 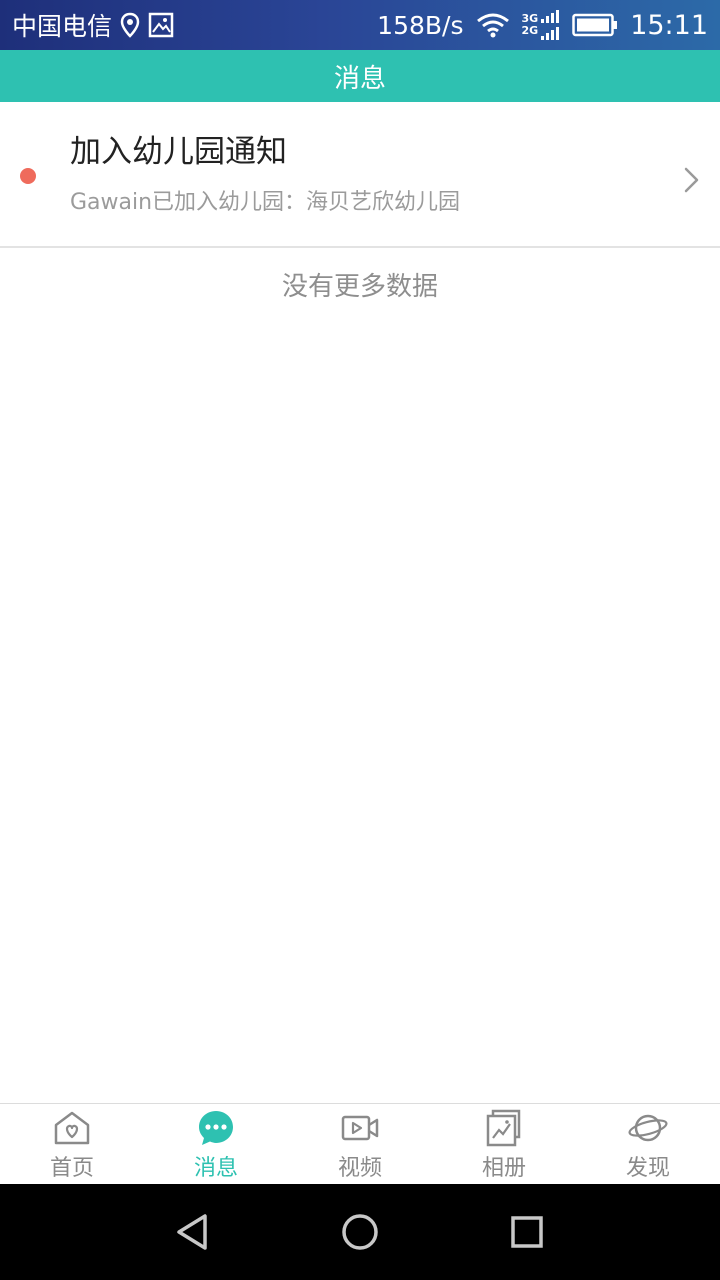 I want to click on tab-home: 首页, so click(x=72, y=1144).